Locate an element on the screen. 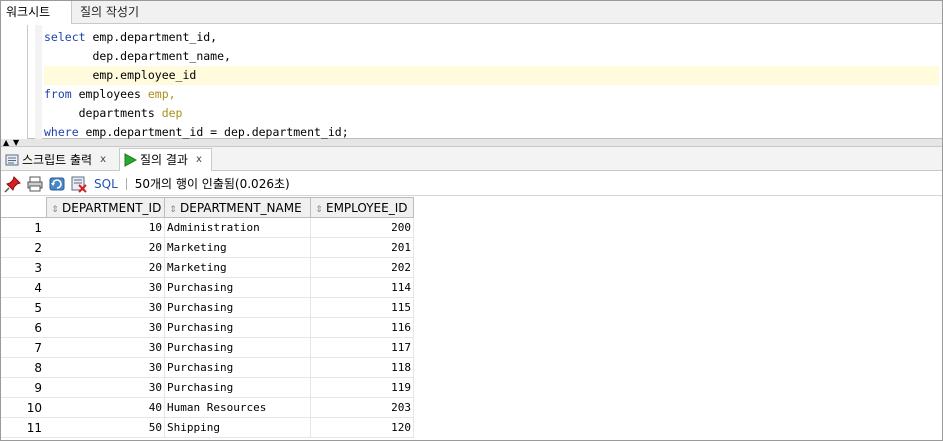  table-row: 10 40 Human Resources 203 is located at coordinates (207, 408).